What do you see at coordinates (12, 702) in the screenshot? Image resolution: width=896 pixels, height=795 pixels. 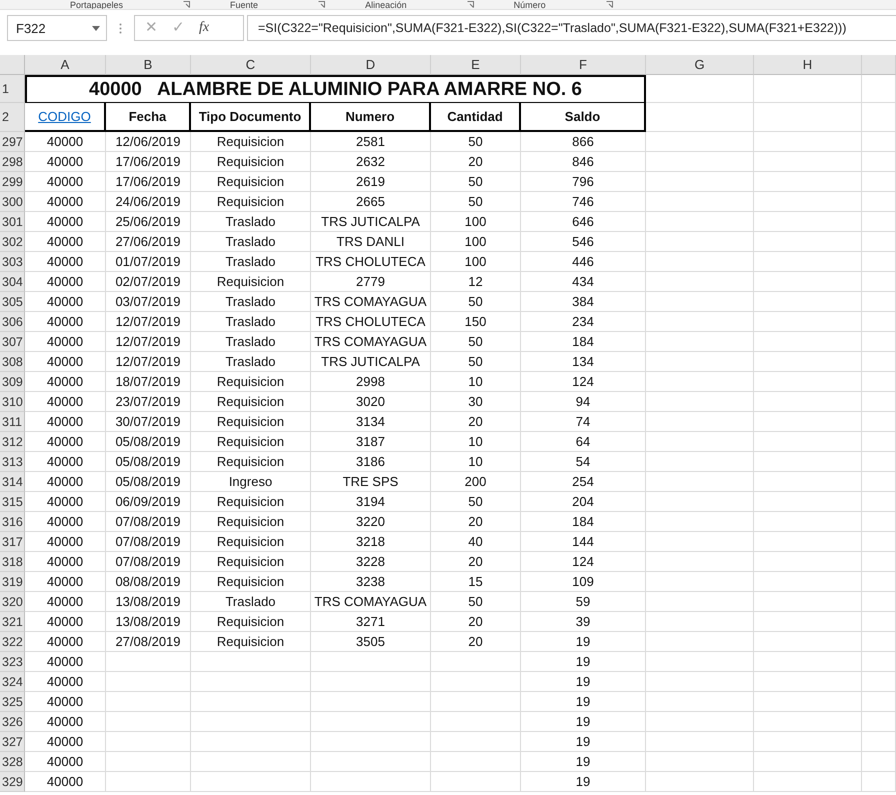 I see `row-header: 325` at bounding box center [12, 702].